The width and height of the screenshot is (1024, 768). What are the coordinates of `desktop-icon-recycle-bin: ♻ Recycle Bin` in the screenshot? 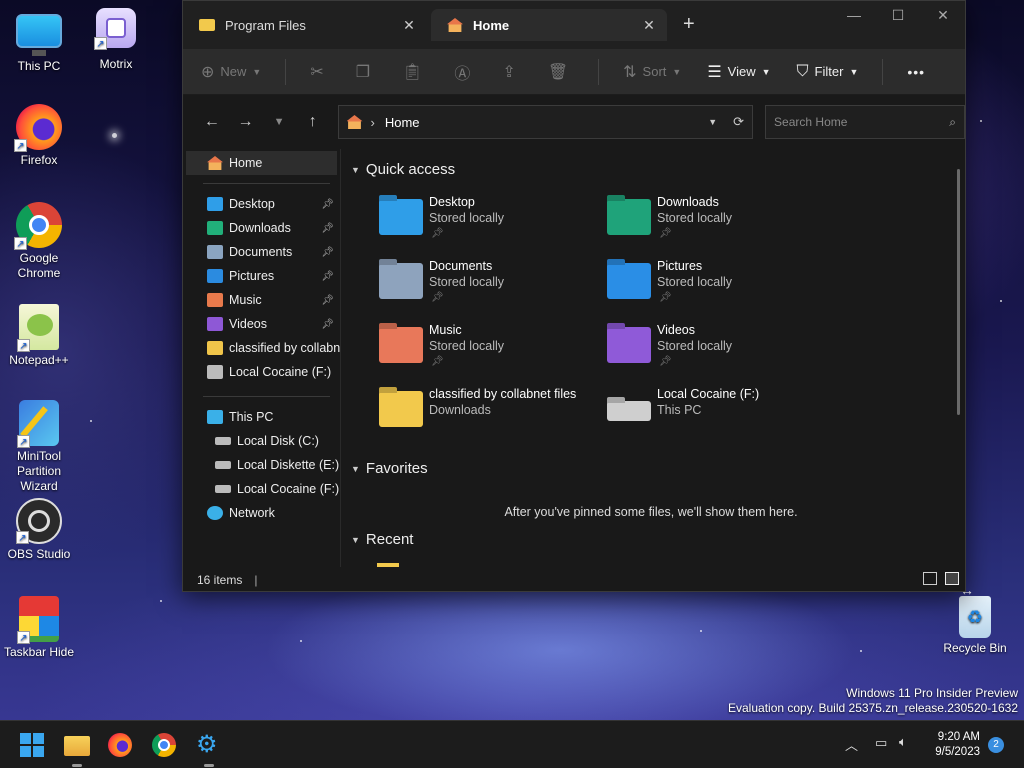 It's located at (975, 626).